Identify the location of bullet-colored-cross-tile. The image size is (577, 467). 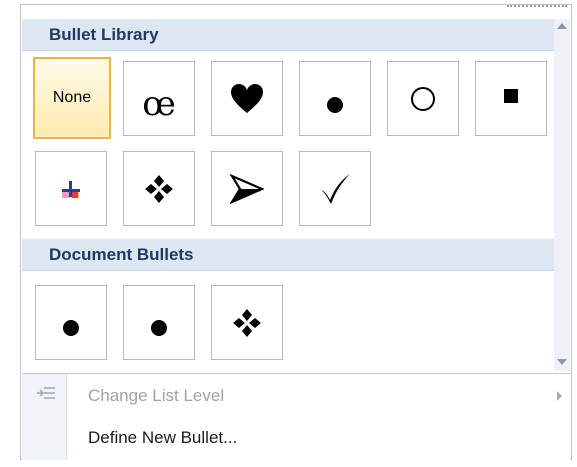
(71, 188).